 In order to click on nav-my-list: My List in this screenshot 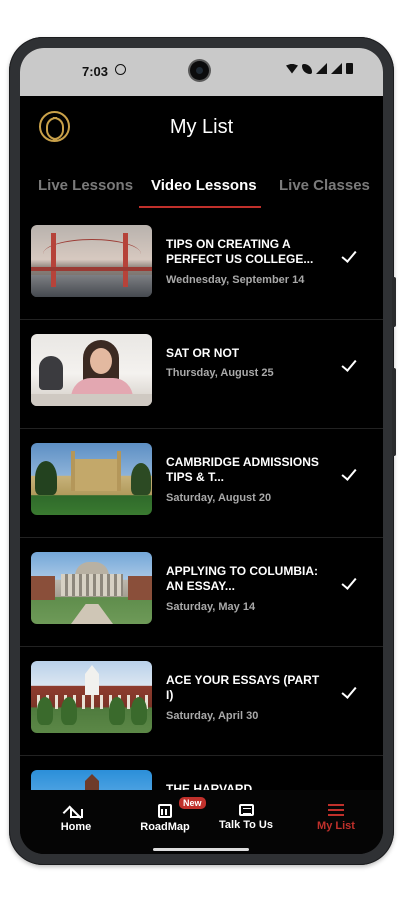, I will do `click(336, 818)`.